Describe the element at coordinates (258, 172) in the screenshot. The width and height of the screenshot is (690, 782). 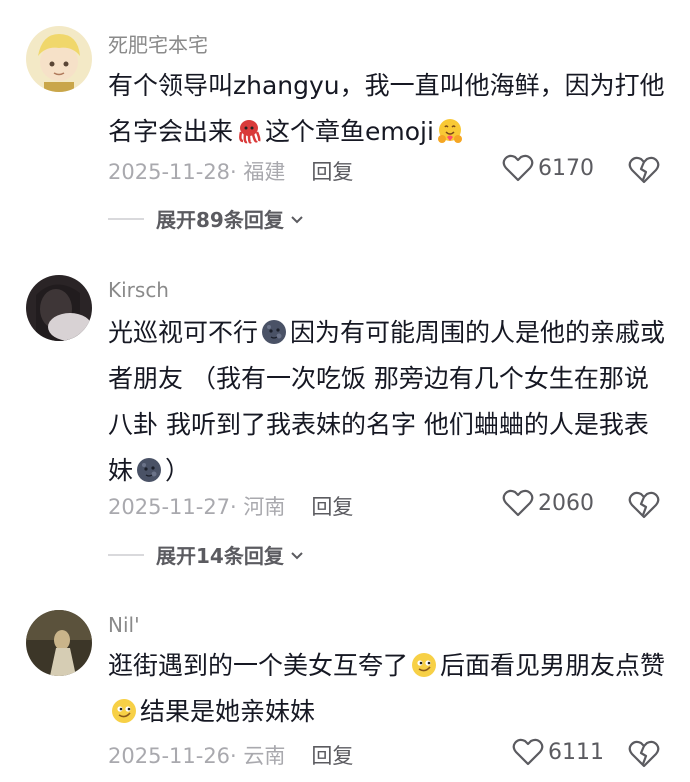
I see `comment-region: · 福建` at that location.